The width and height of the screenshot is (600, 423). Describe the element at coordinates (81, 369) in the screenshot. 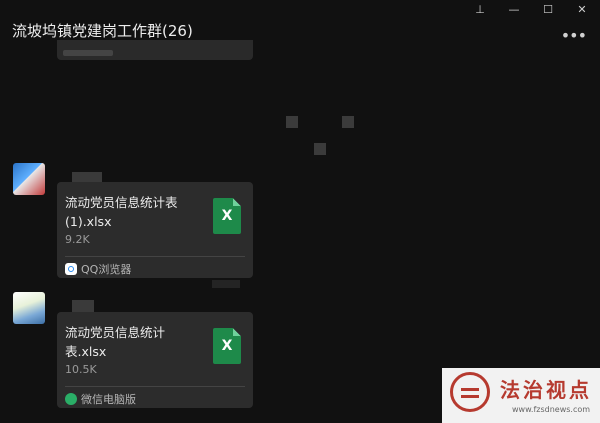

I see `file-size: 10.5K` at that location.